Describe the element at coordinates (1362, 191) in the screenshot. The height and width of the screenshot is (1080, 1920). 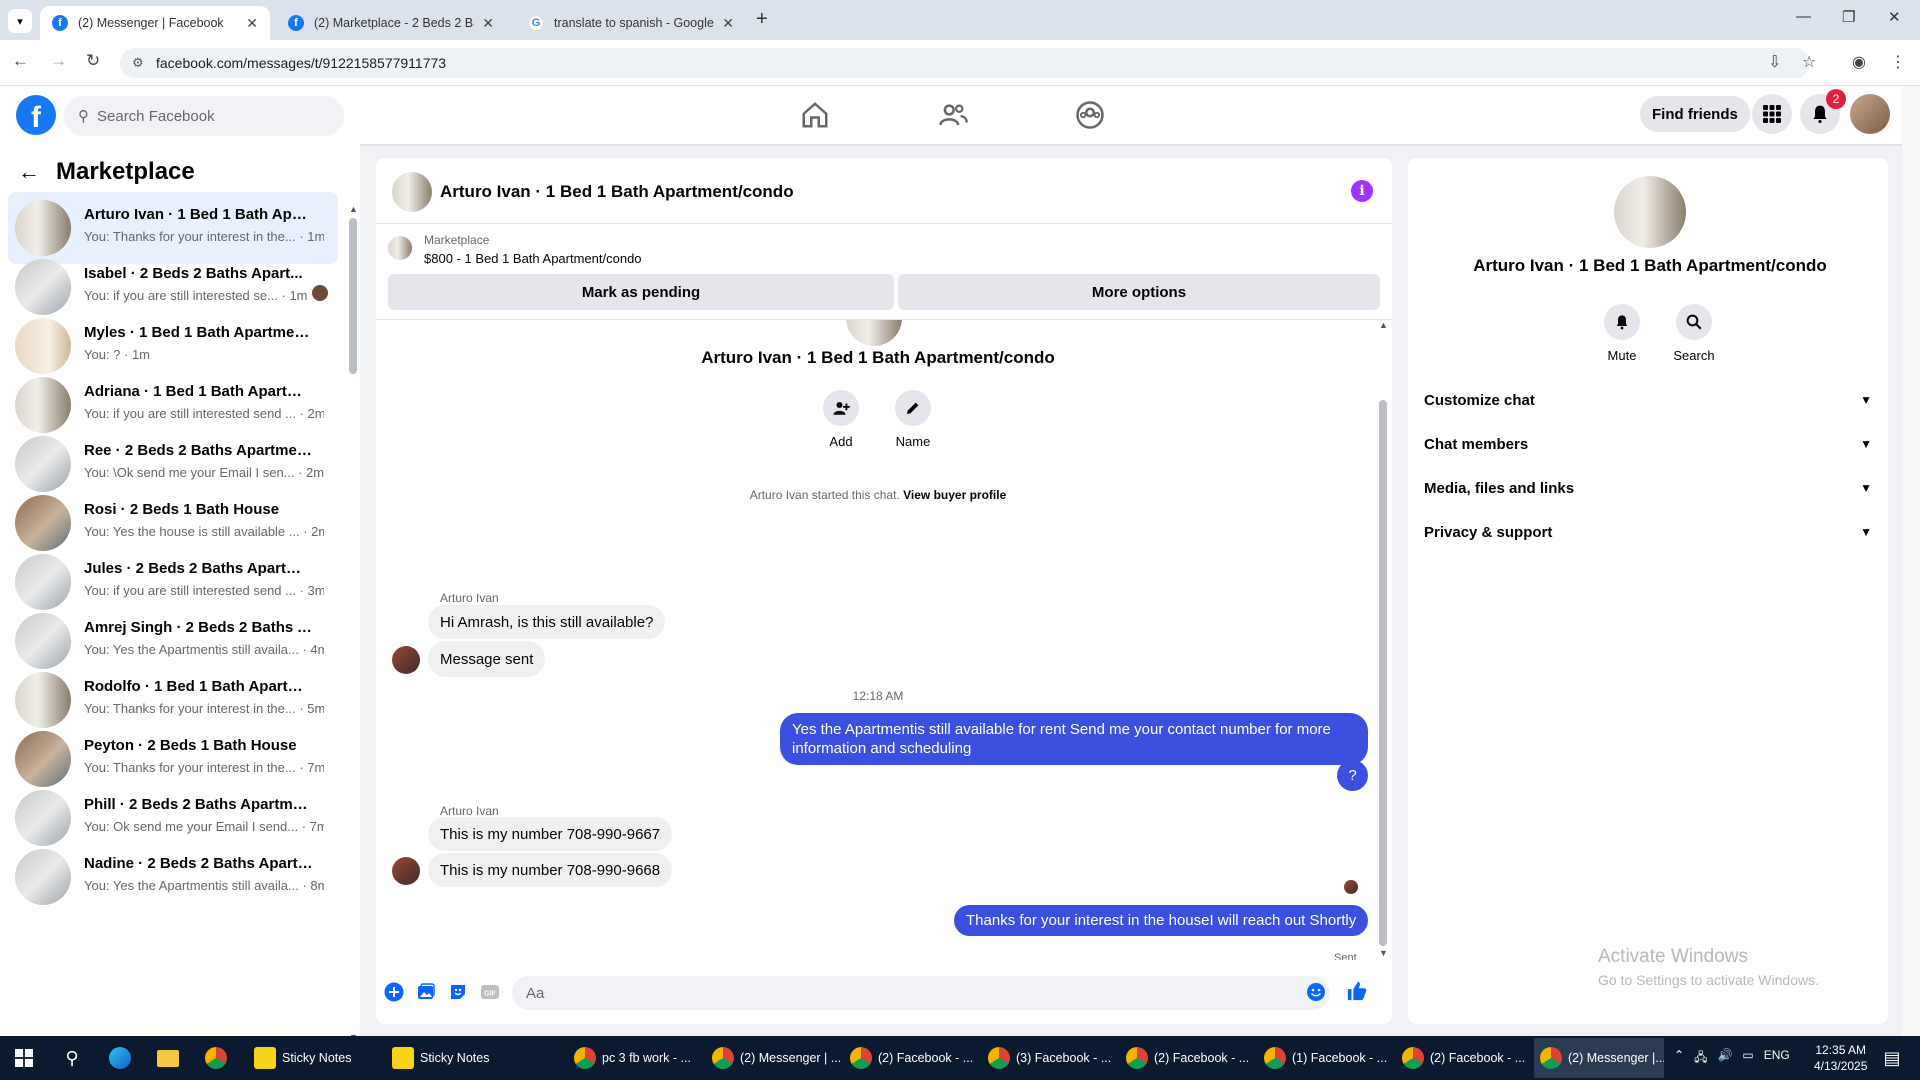
I see `conversation-info-icon: i` at that location.